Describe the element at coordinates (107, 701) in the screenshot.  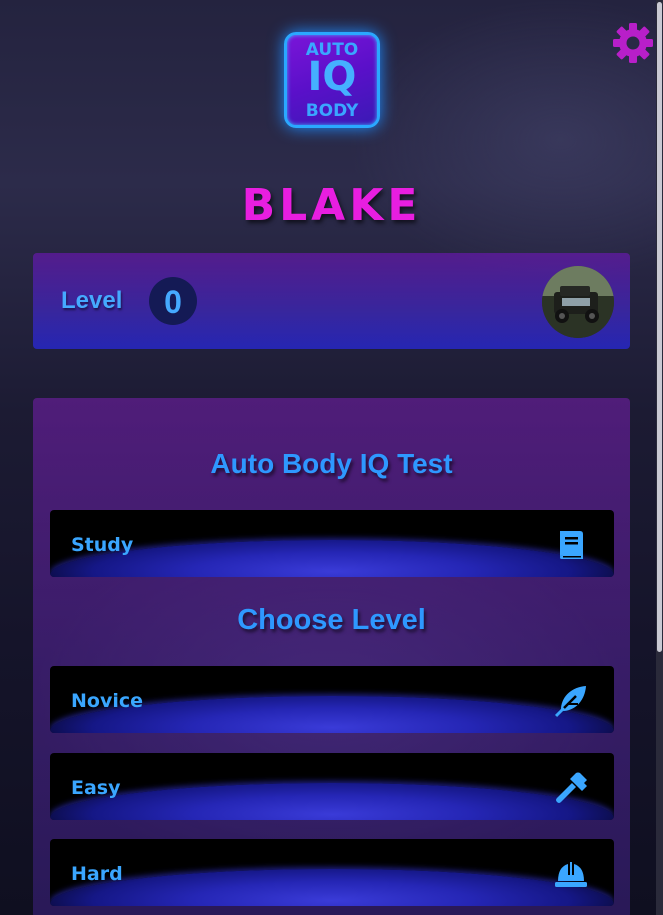
I see `level-button-label: Novice` at that location.